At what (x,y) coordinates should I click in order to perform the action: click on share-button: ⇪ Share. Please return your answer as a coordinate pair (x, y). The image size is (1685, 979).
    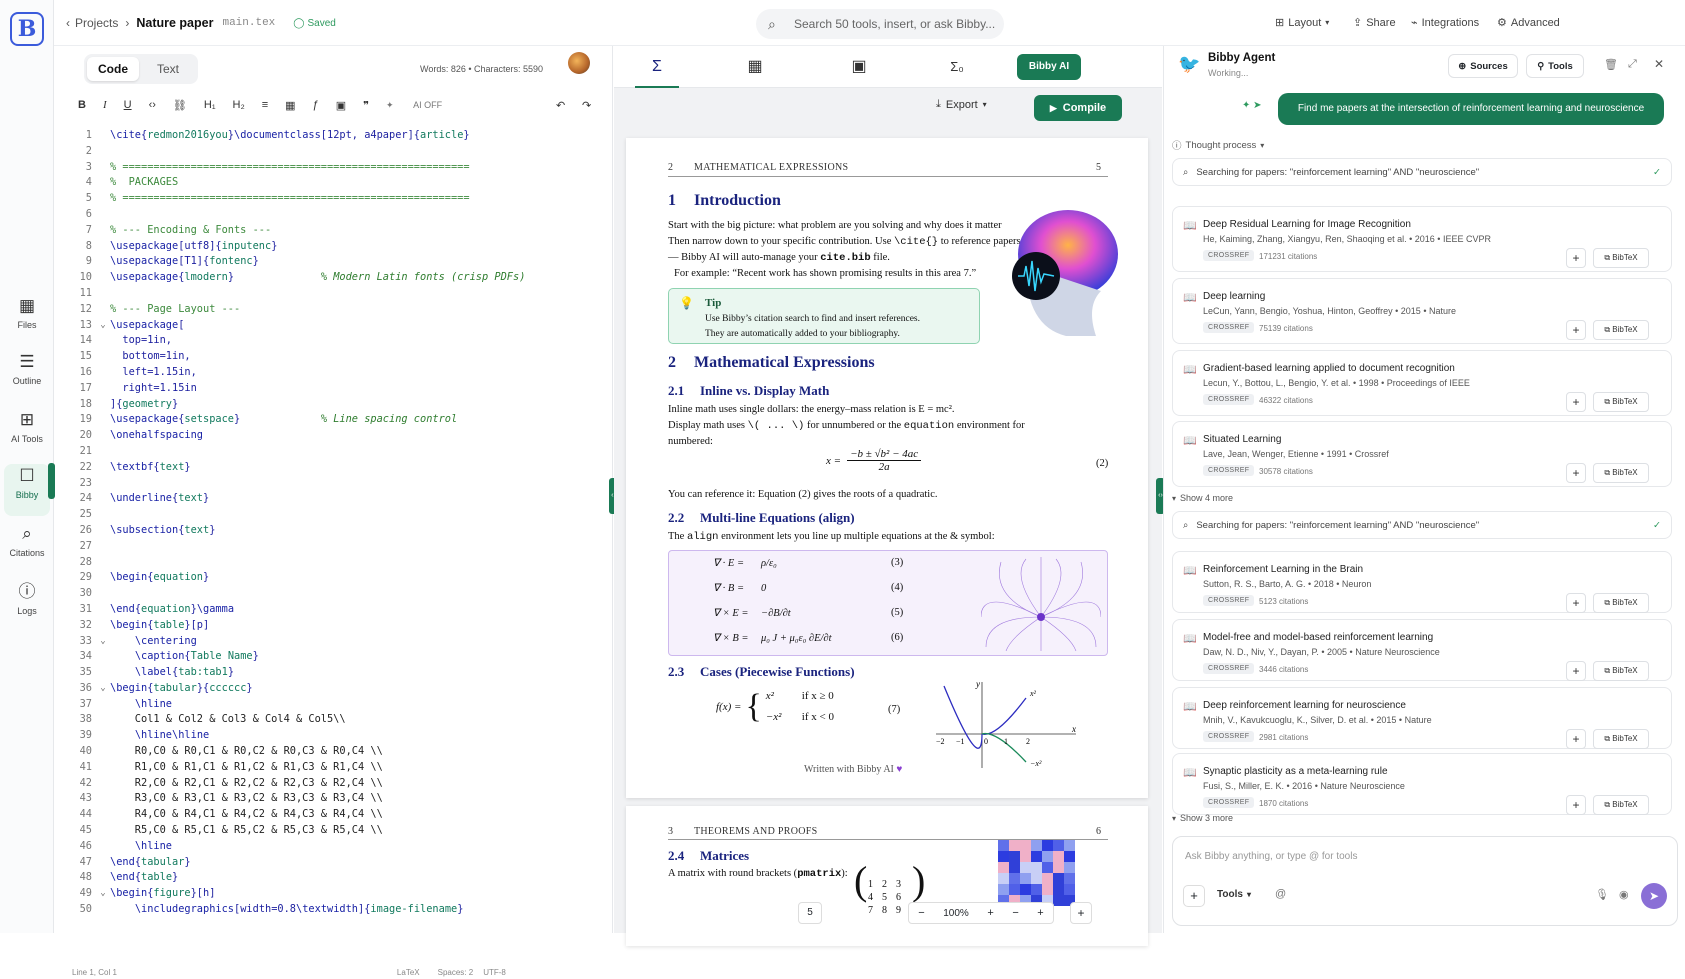
    Looking at the image, I should click on (1374, 23).